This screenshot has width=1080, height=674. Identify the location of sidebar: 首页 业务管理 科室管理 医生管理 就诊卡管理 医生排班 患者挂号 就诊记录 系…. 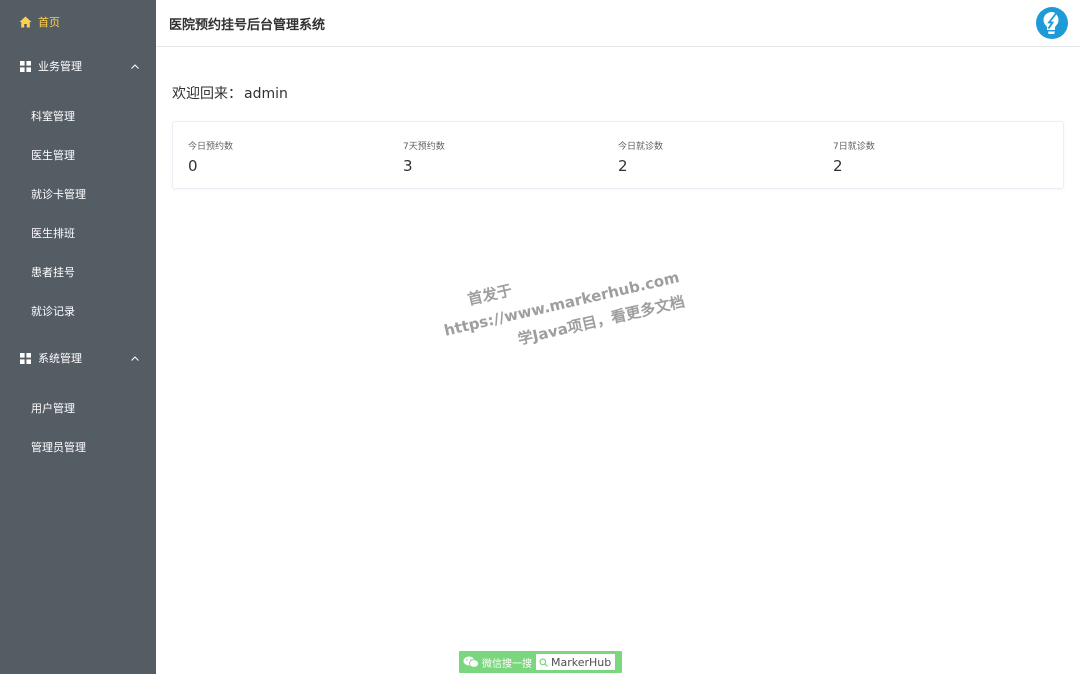
(78, 337).